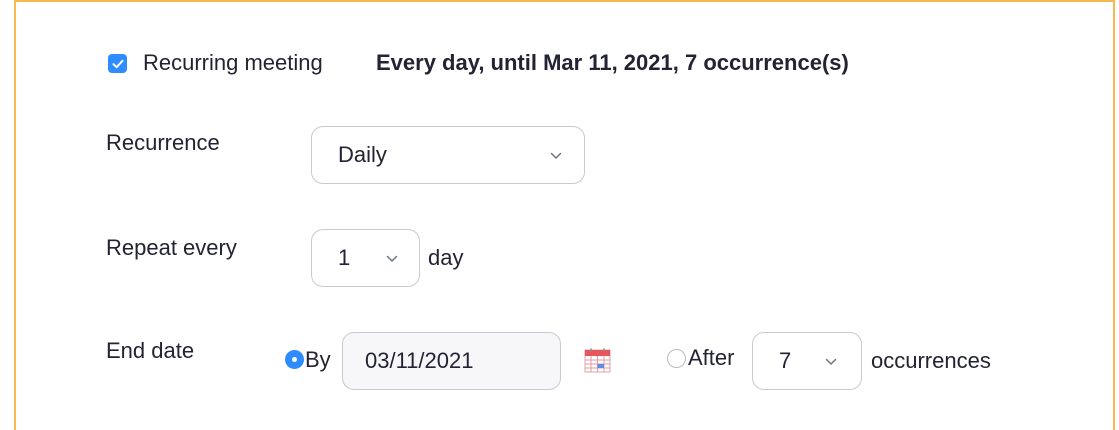  What do you see at coordinates (711, 358) in the screenshot?
I see `end-after-label: After` at bounding box center [711, 358].